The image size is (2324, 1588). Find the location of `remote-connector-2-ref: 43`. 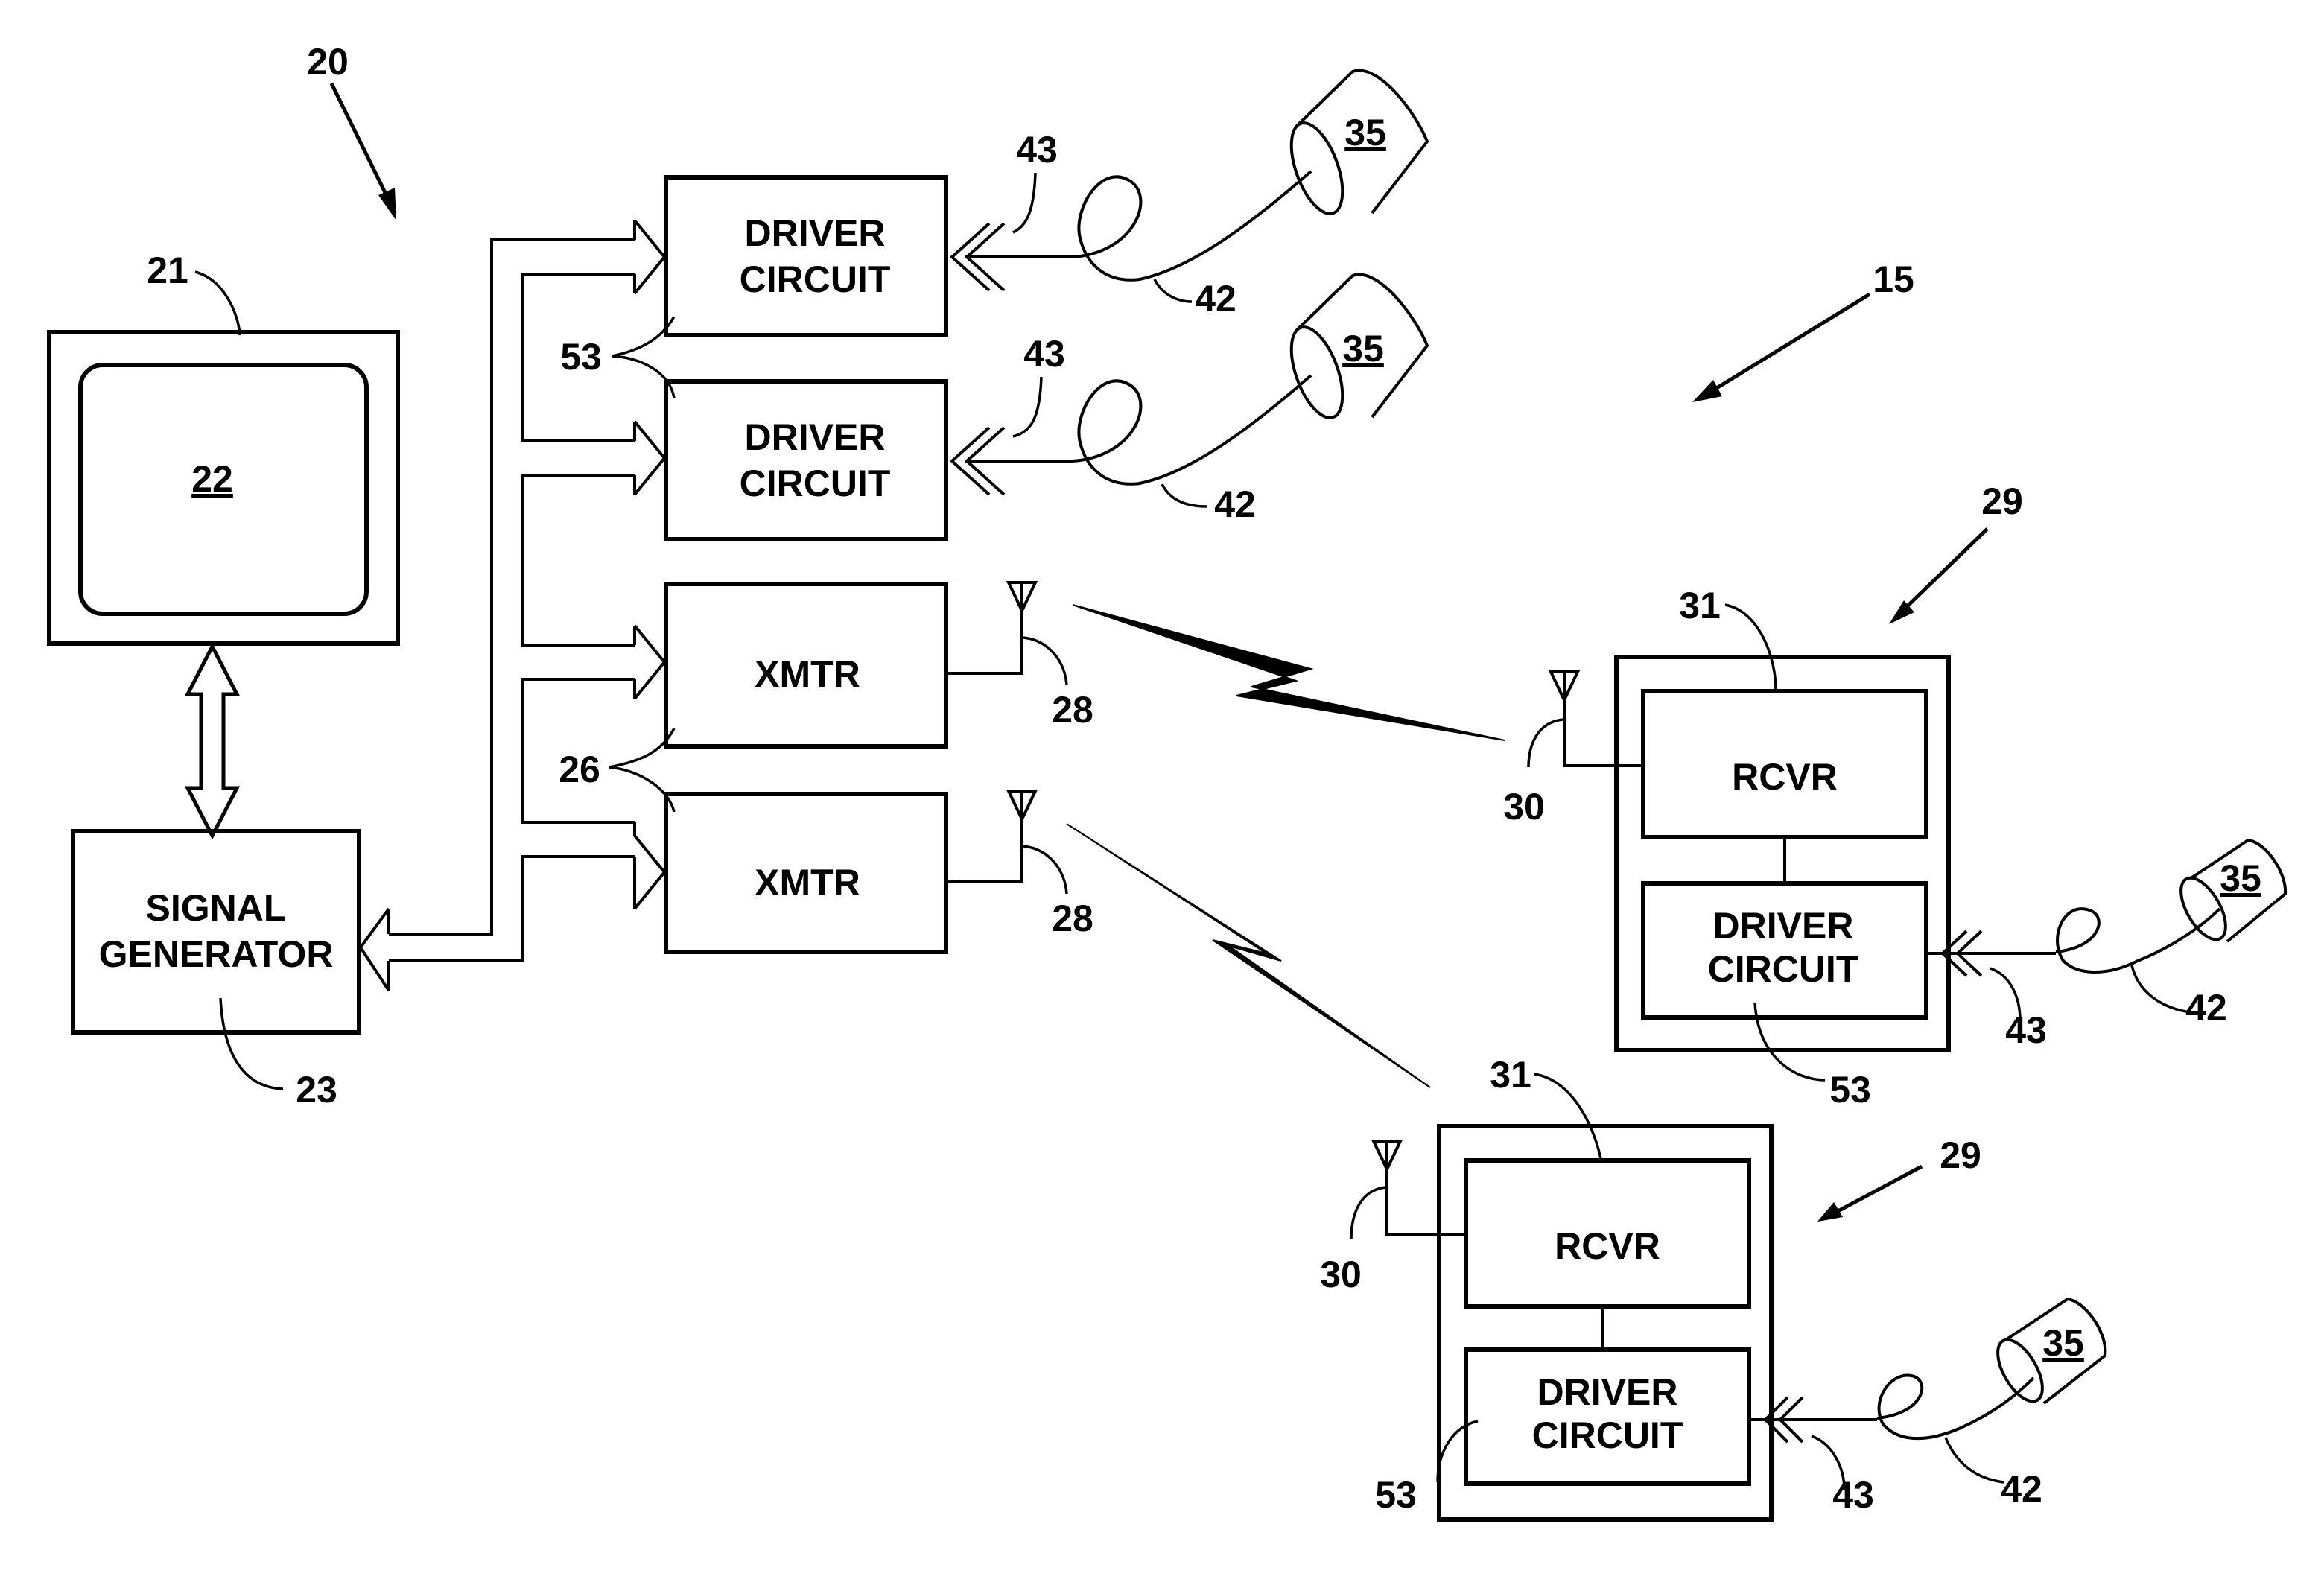

remote-connector-2-ref: 43 is located at coordinates (1853, 1495).